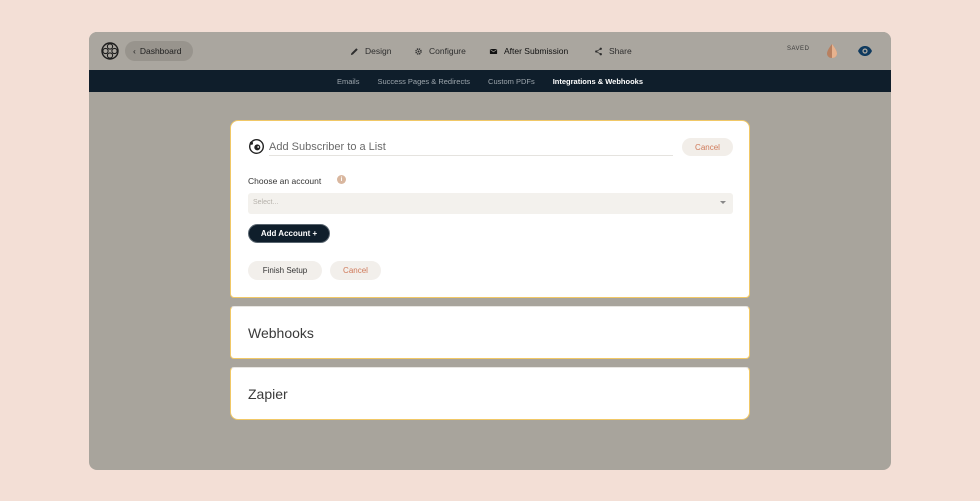 The image size is (980, 501). Describe the element at coordinates (536, 51) in the screenshot. I see `nav-after-submission-label: After Submission` at that location.